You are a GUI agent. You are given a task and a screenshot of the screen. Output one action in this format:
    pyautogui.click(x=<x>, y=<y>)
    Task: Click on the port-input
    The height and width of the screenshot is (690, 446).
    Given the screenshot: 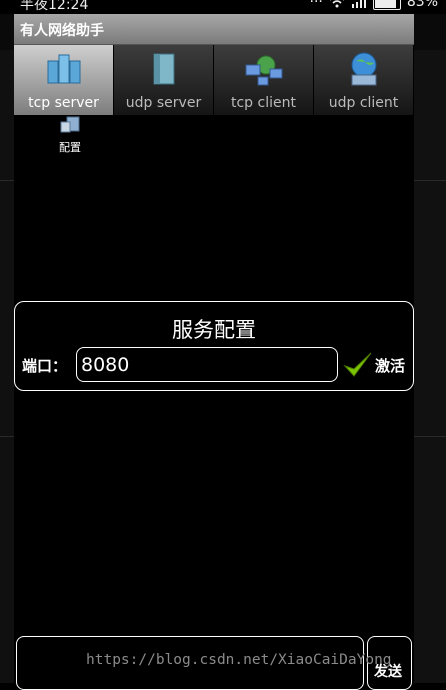 What is the action you would take?
    pyautogui.click(x=207, y=364)
    